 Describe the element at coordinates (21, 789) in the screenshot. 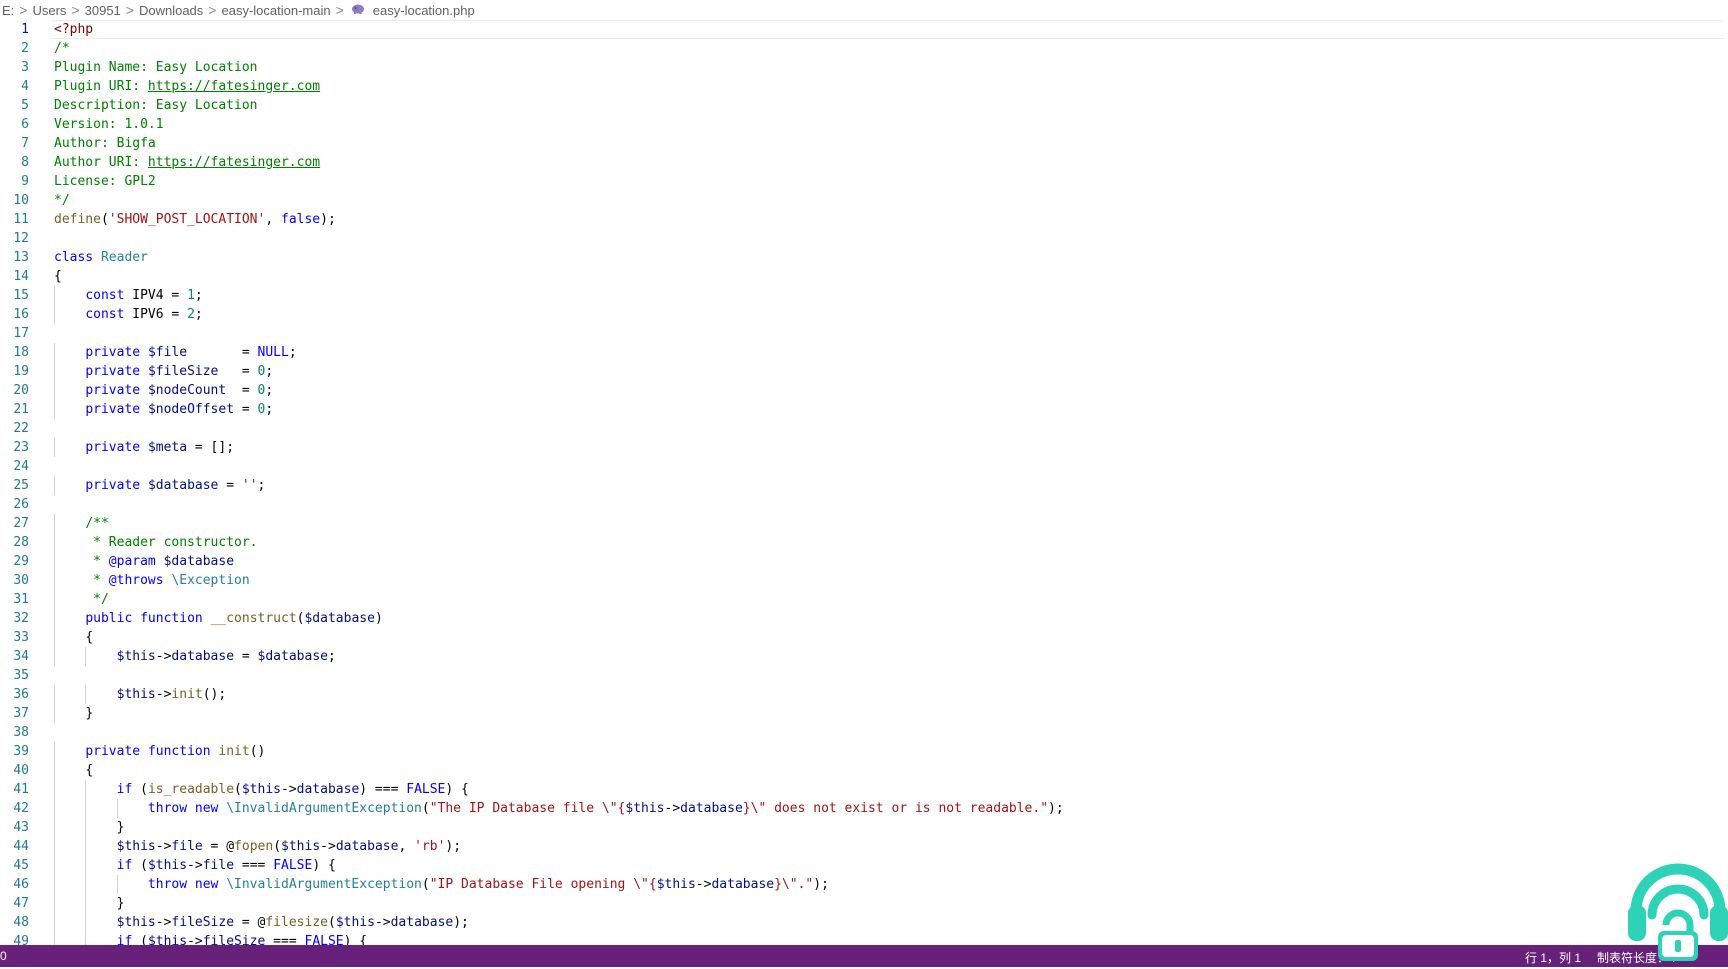

I see `line-number: 41` at that location.